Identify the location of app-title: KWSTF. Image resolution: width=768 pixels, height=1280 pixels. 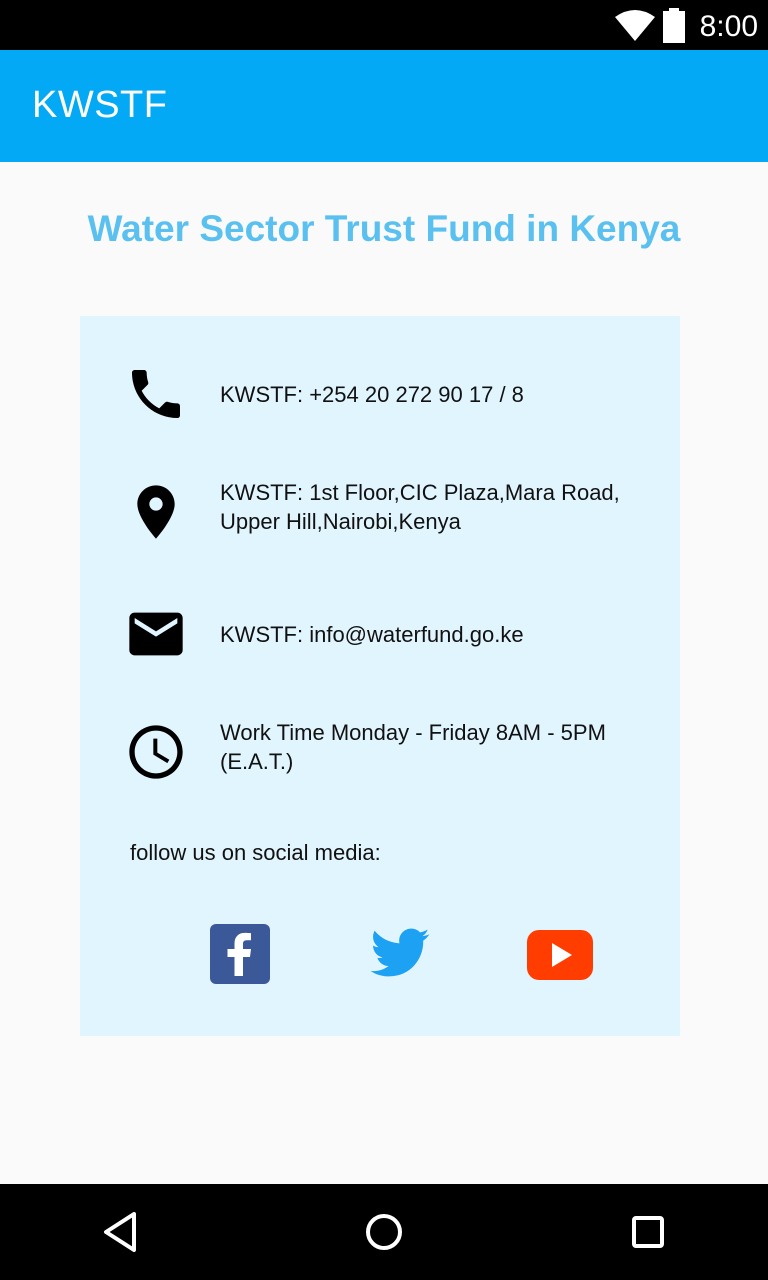
(100, 105).